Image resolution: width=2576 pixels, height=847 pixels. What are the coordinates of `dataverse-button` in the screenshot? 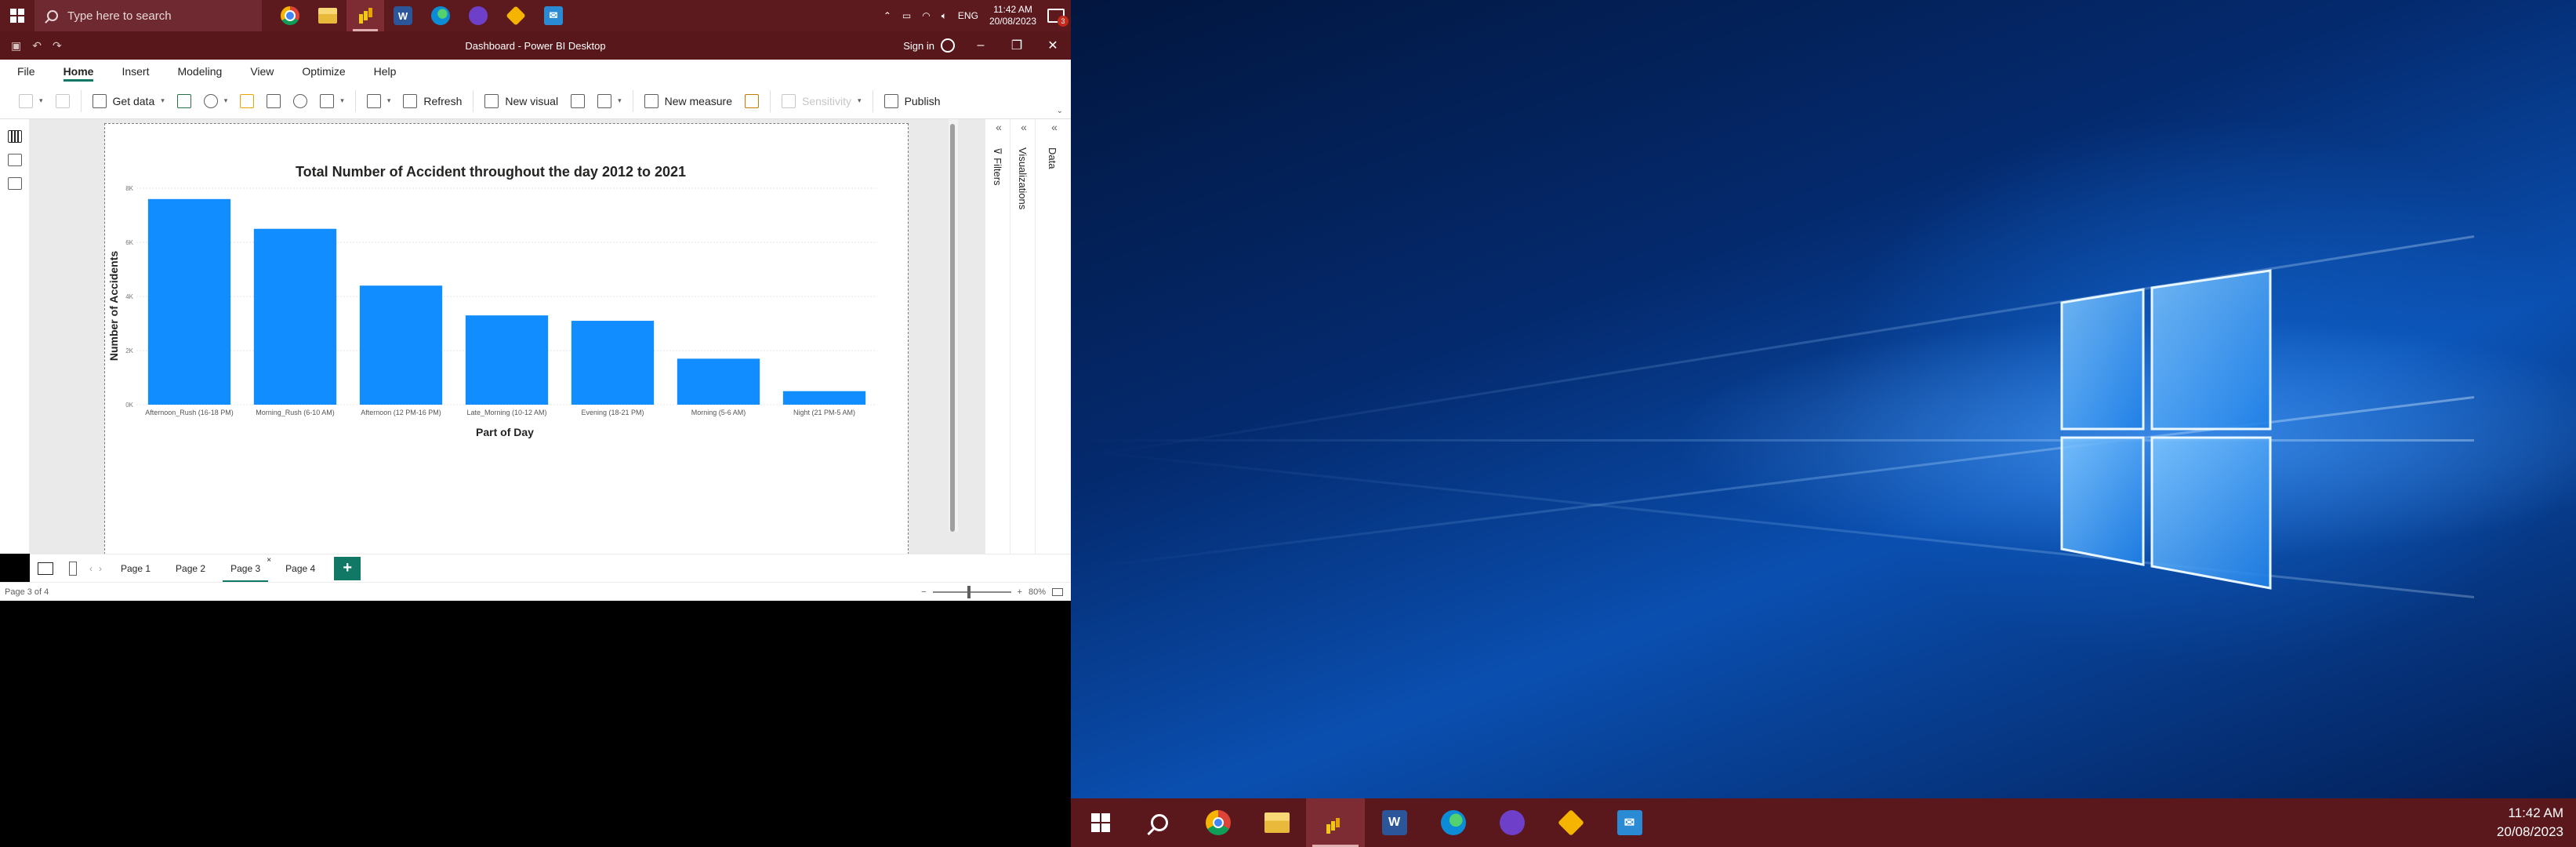 It's located at (300, 101).